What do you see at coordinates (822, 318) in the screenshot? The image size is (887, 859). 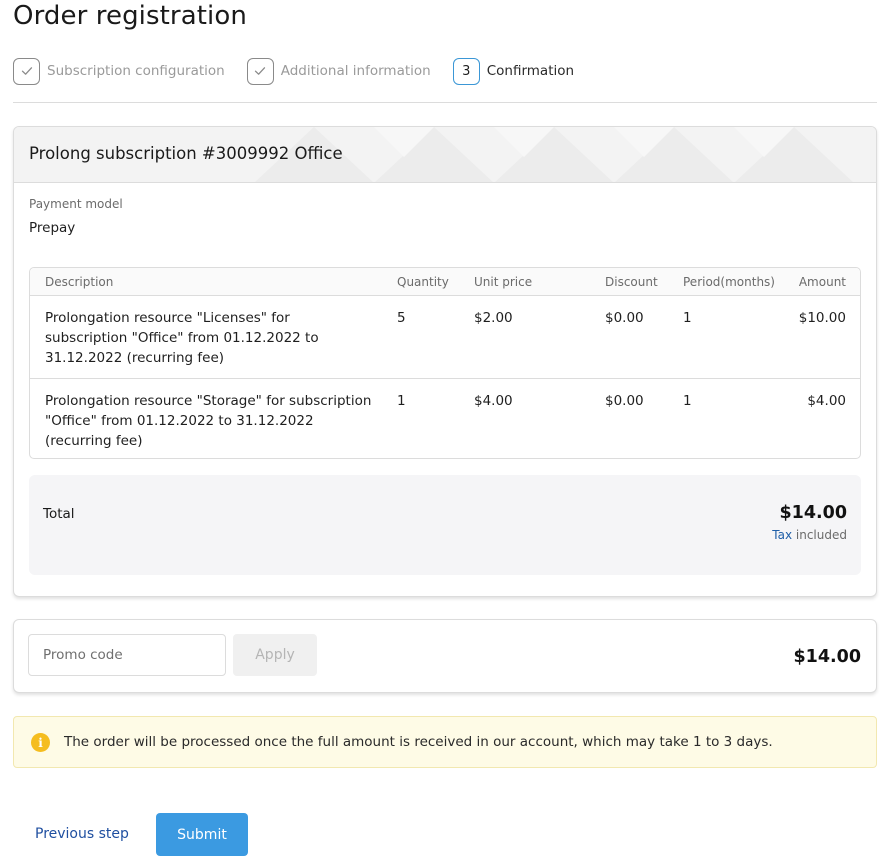 I see `row-amount: $10.00` at bounding box center [822, 318].